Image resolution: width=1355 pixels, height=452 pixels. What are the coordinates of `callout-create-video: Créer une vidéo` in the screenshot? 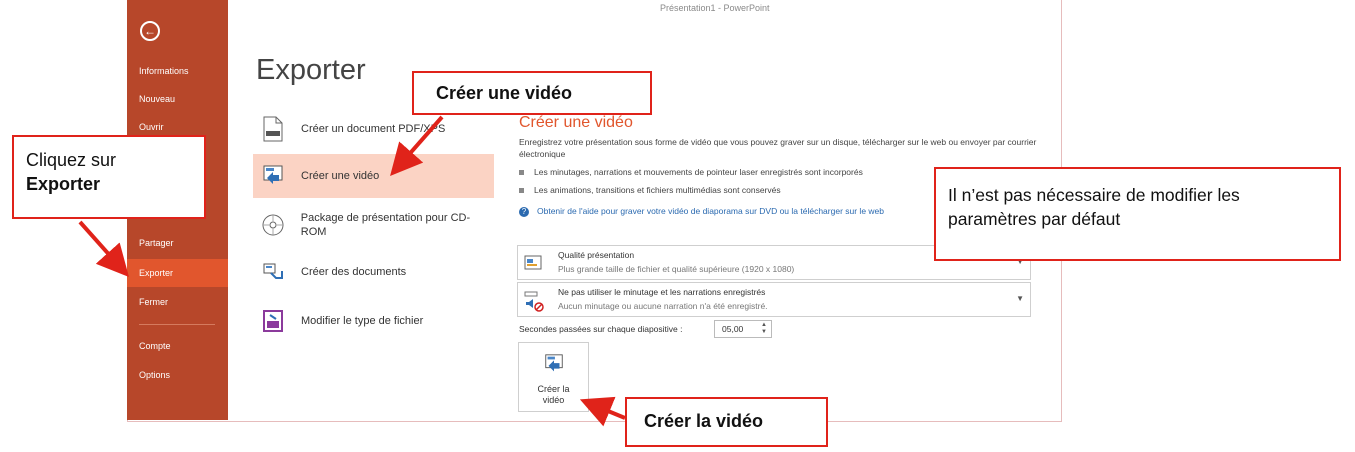 It's located at (532, 93).